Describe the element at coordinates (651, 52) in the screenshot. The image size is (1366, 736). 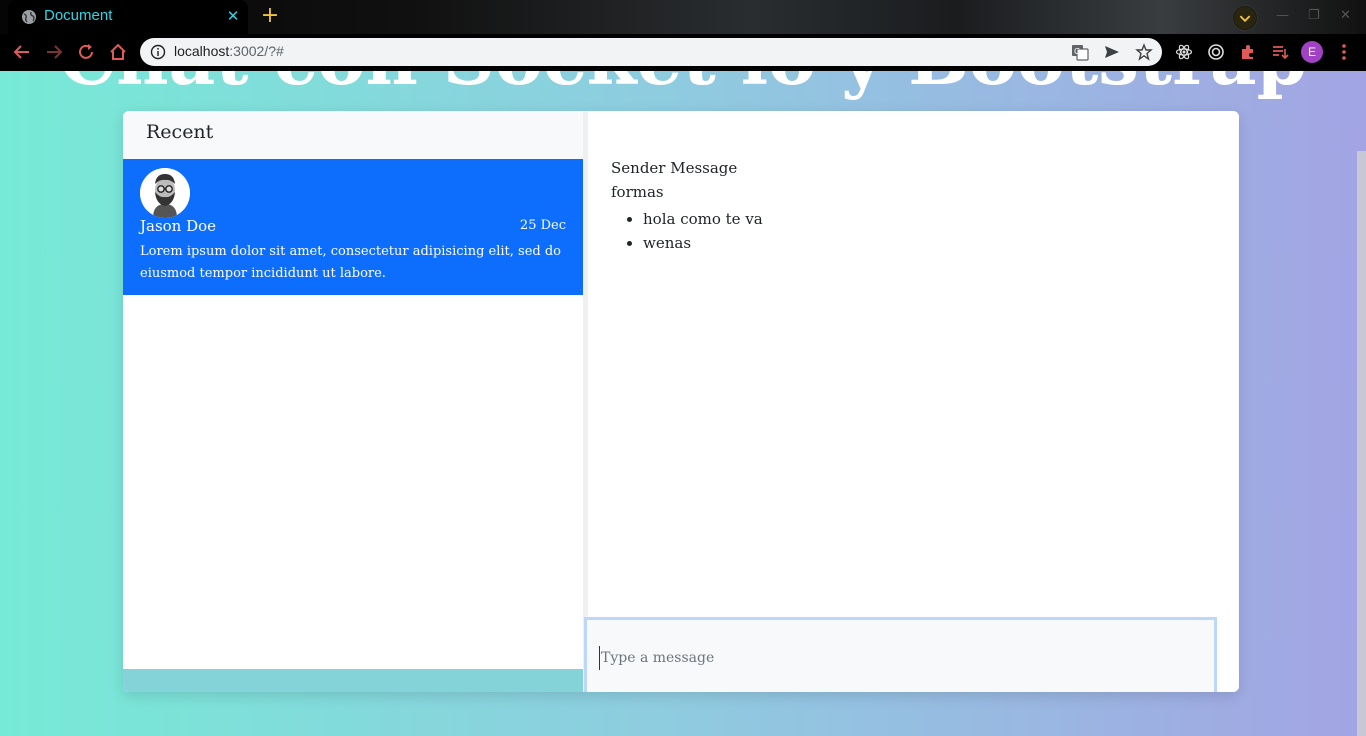
I see `address-bar` at that location.